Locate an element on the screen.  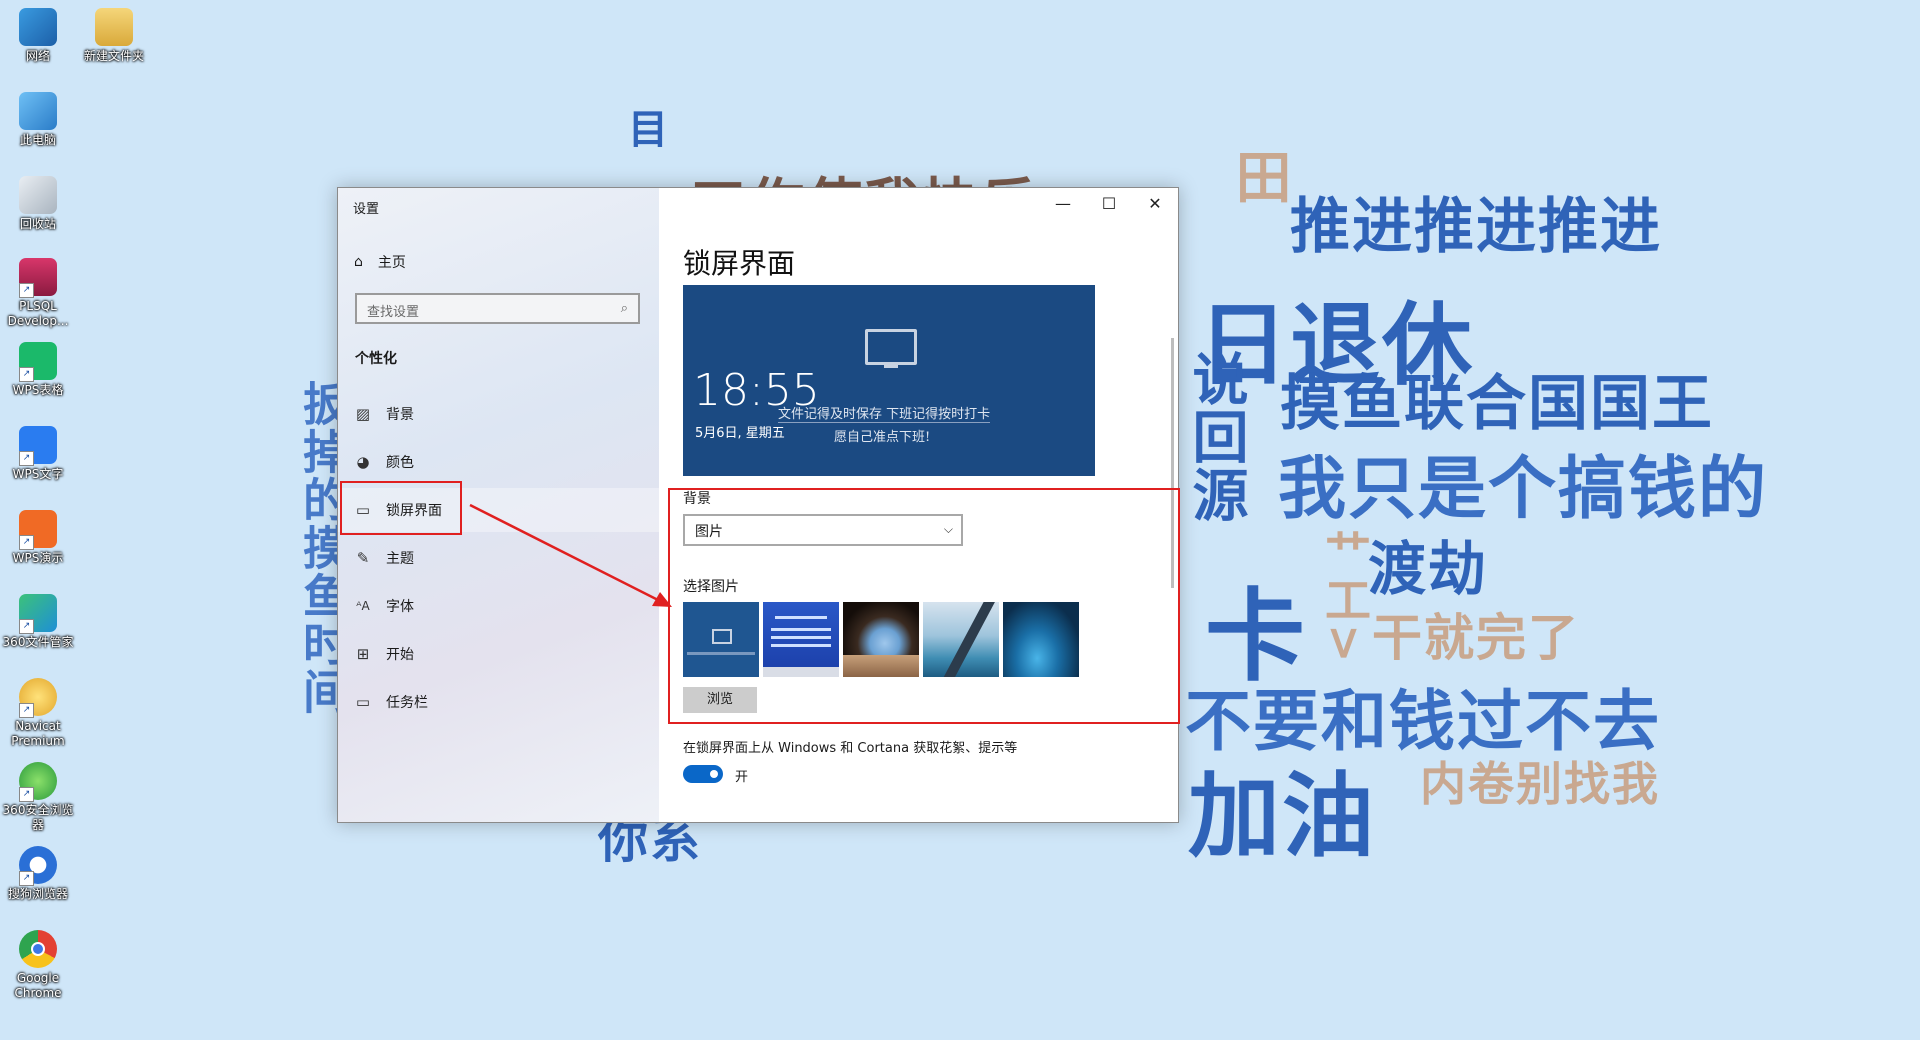
computer-icon is located at coordinates (38, 111).